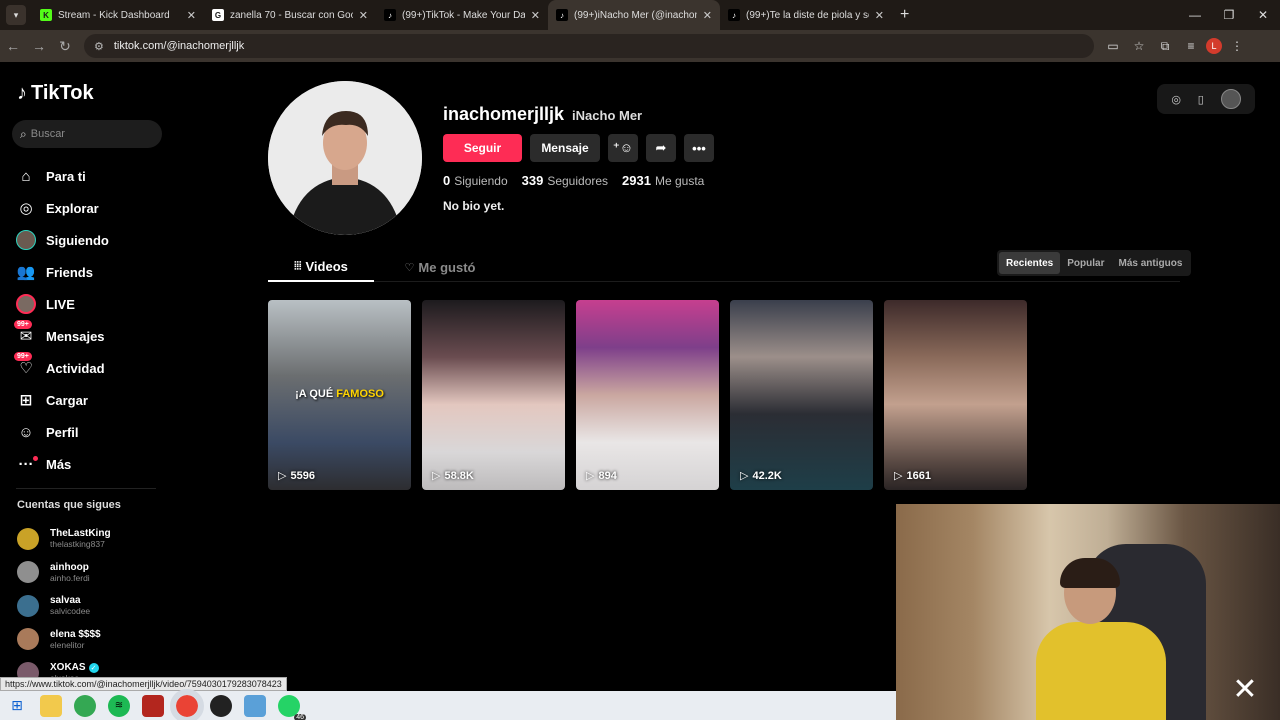  Describe the element at coordinates (1195, 15) in the screenshot. I see `minimize-button: —` at that location.